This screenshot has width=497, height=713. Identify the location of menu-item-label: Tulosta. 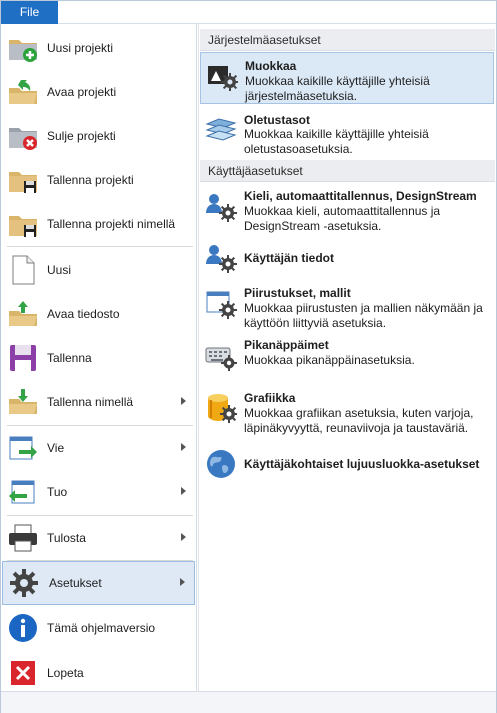
(66, 538).